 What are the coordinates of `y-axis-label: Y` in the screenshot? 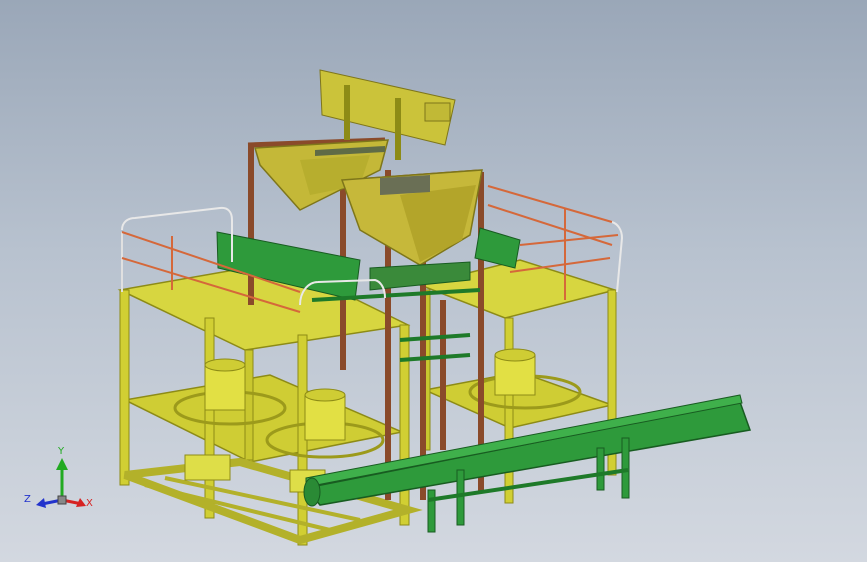 It's located at (61, 451).